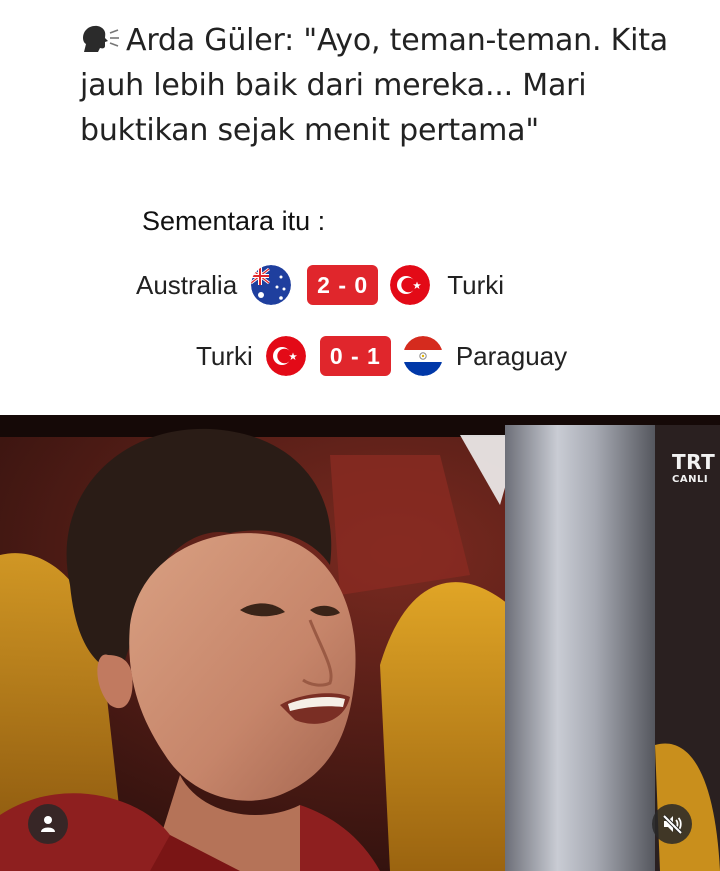 The width and height of the screenshot is (720, 871). Describe the element at coordinates (234, 221) in the screenshot. I see `scores-heading: Sementara itu :` at that location.